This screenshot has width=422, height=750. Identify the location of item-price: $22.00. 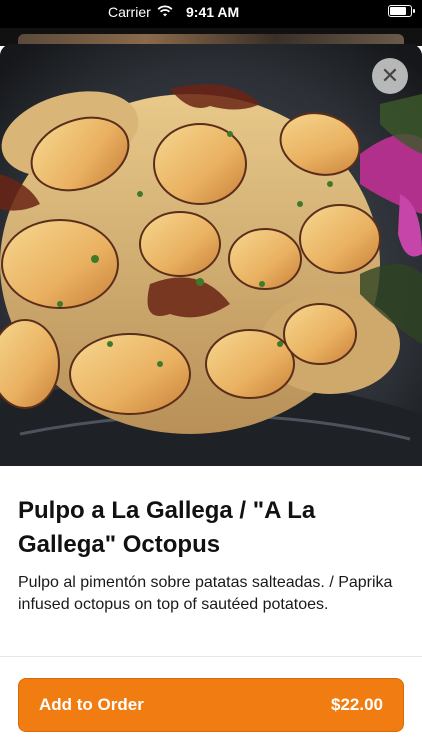
(357, 704).